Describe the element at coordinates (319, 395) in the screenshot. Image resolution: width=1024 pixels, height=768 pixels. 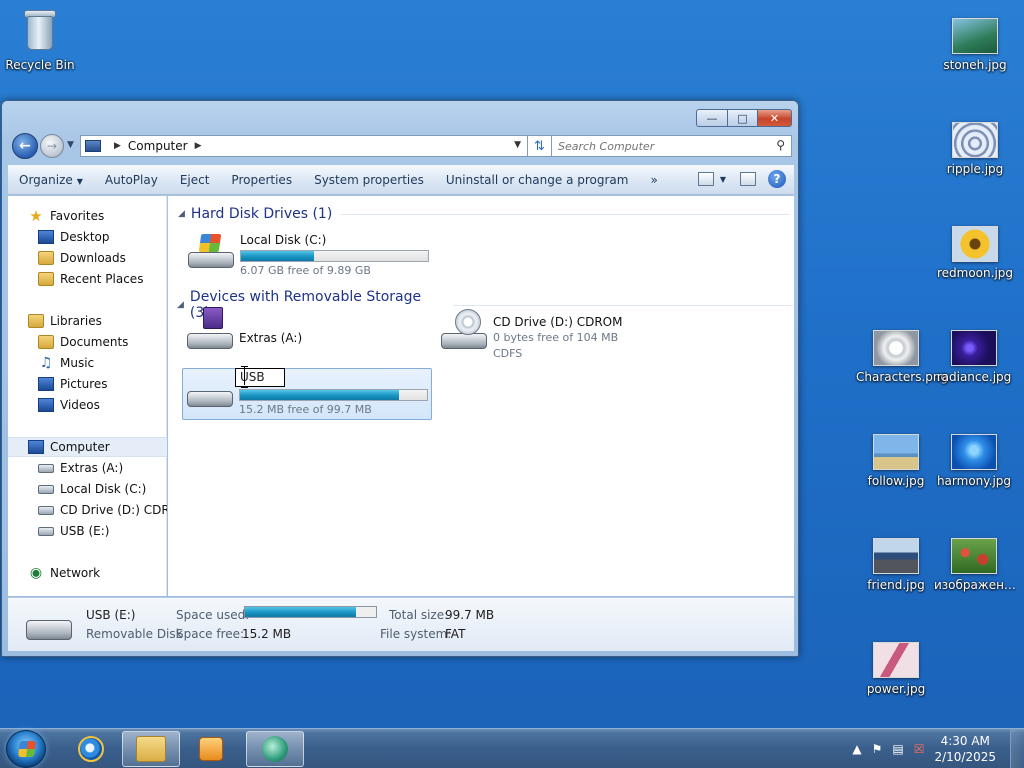
I see `drive-usage-fill` at that location.